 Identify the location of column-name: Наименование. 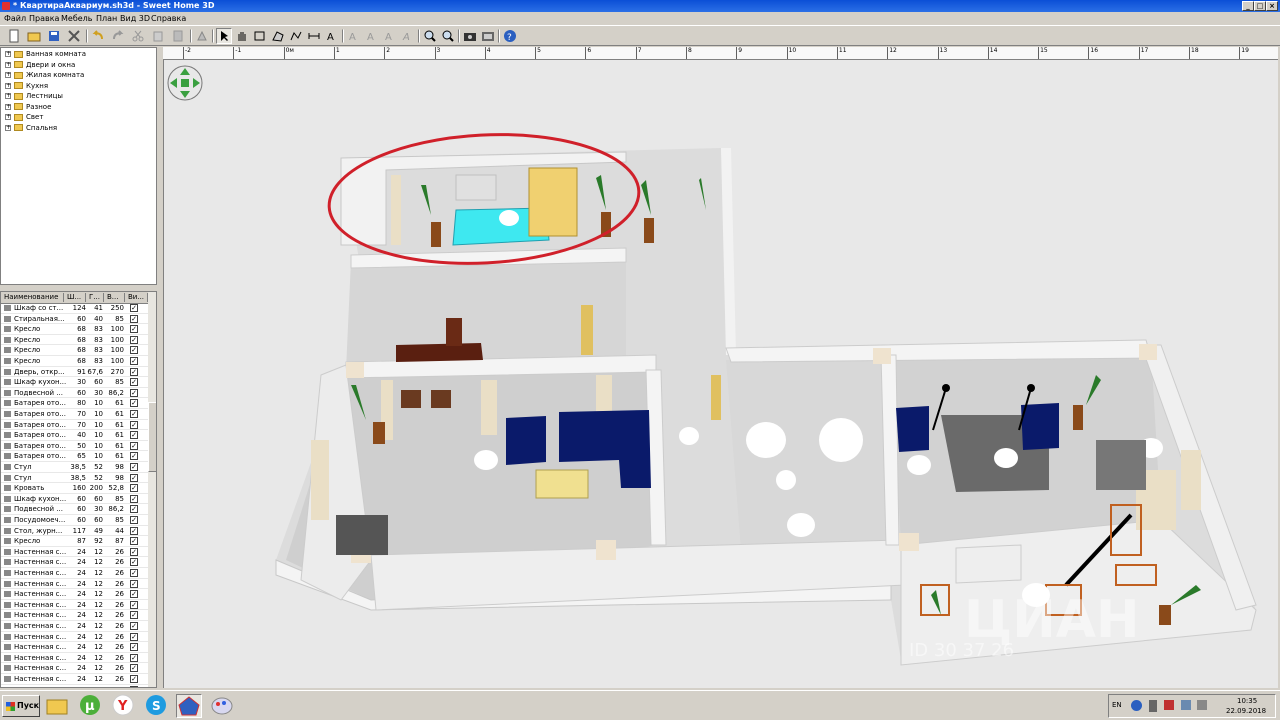
(32, 297).